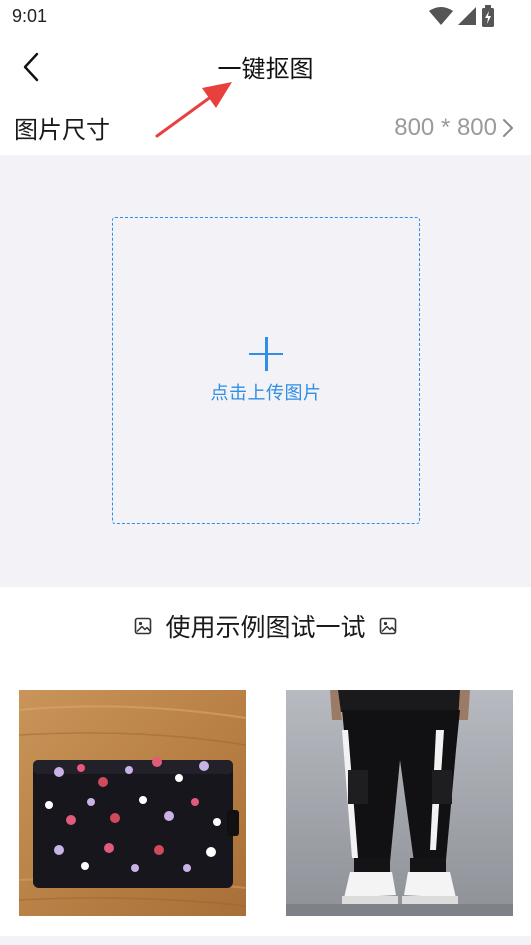  What do you see at coordinates (266, 353) in the screenshot?
I see `plus-icon` at bounding box center [266, 353].